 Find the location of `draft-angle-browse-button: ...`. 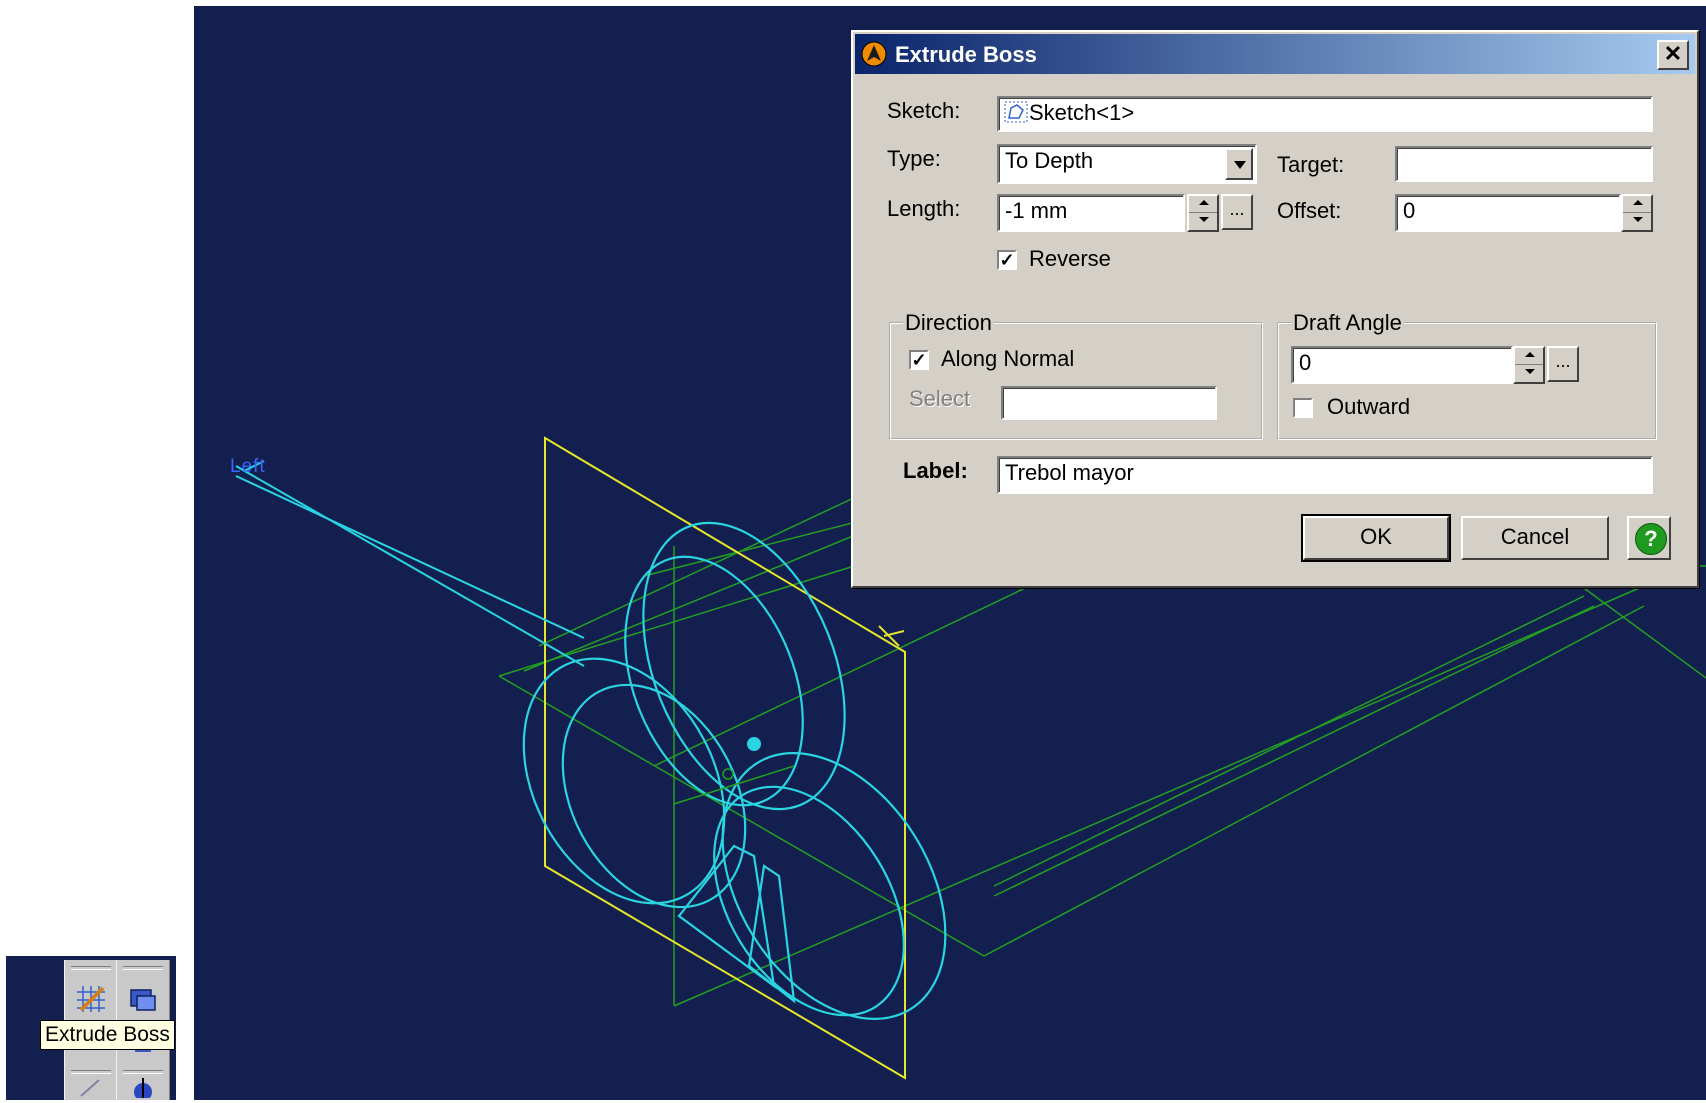

draft-angle-browse-button: ... is located at coordinates (1563, 364).